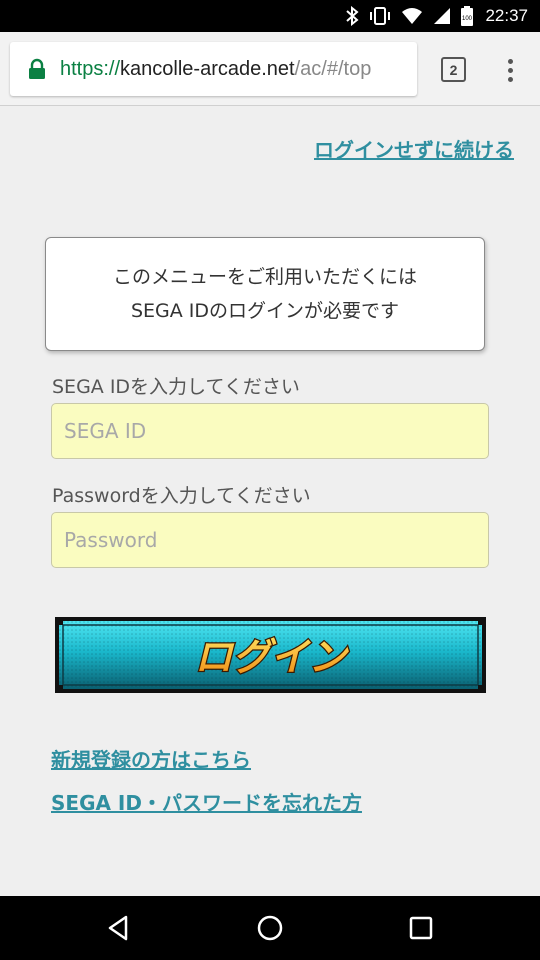 This screenshot has width=540, height=960. I want to click on forgot-id-password-link: SEGA ID・パスワードを忘れた方, so click(206, 801).